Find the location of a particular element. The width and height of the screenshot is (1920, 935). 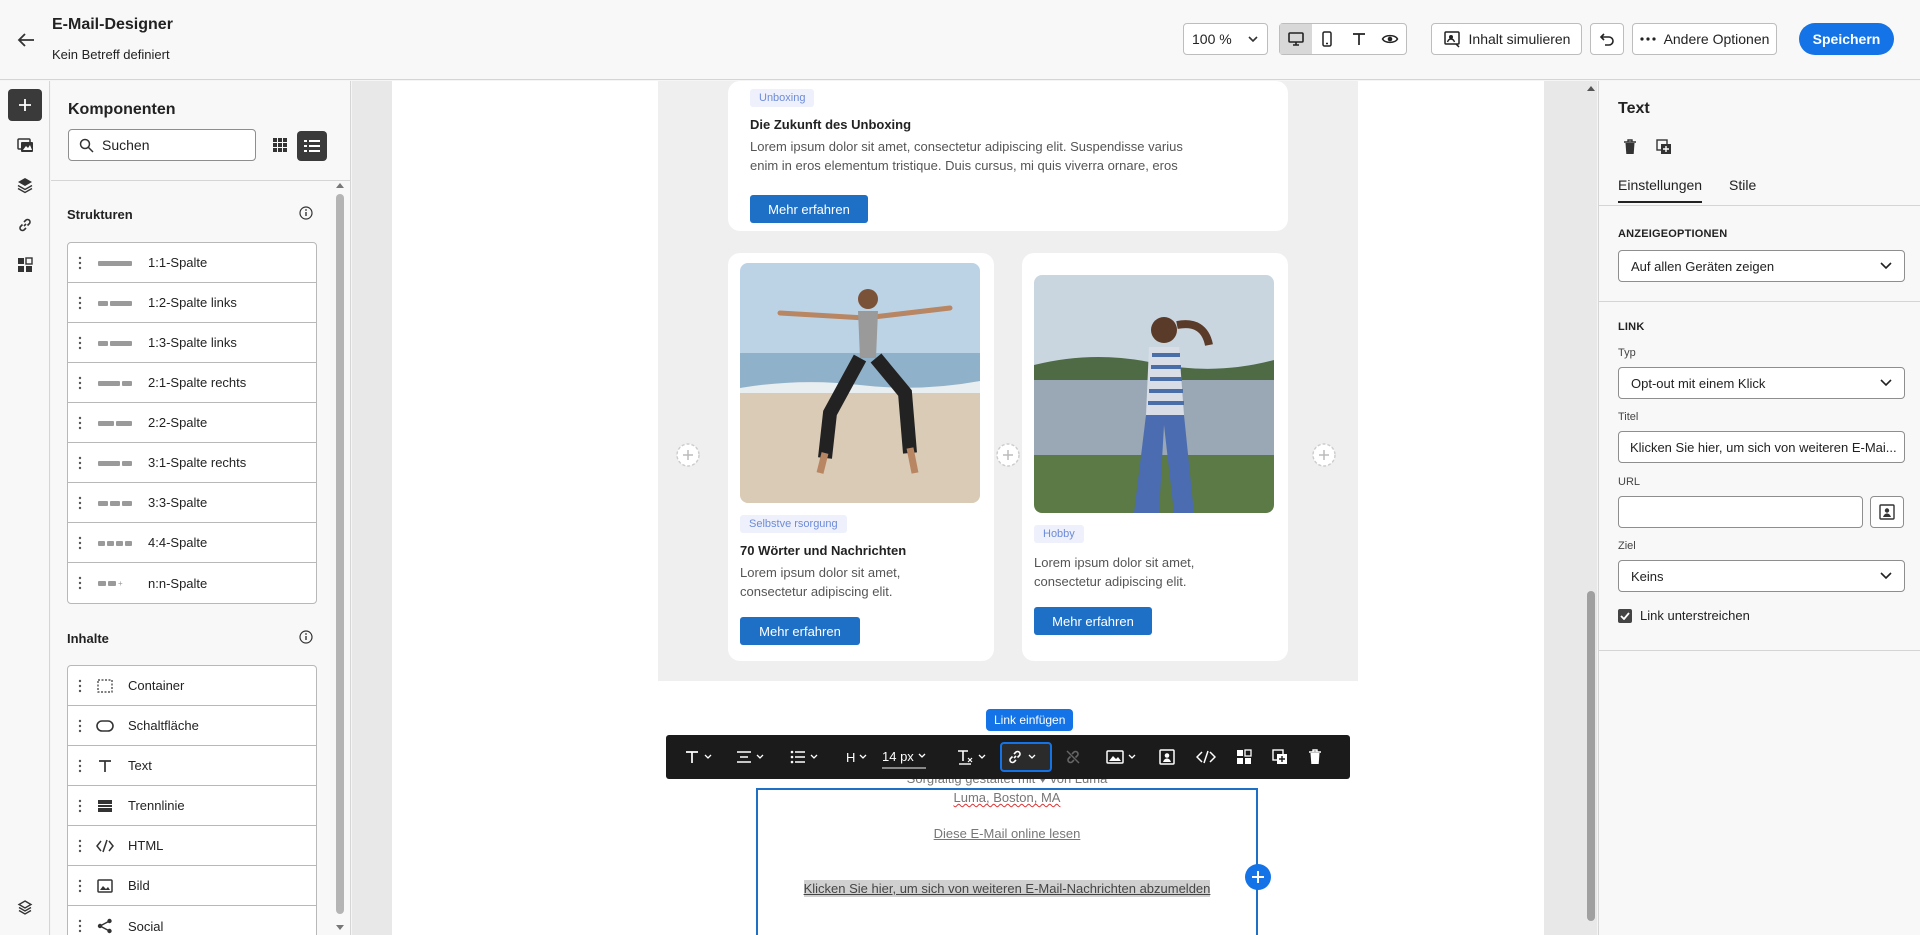

duplicate-component-button is located at coordinates (1664, 147).